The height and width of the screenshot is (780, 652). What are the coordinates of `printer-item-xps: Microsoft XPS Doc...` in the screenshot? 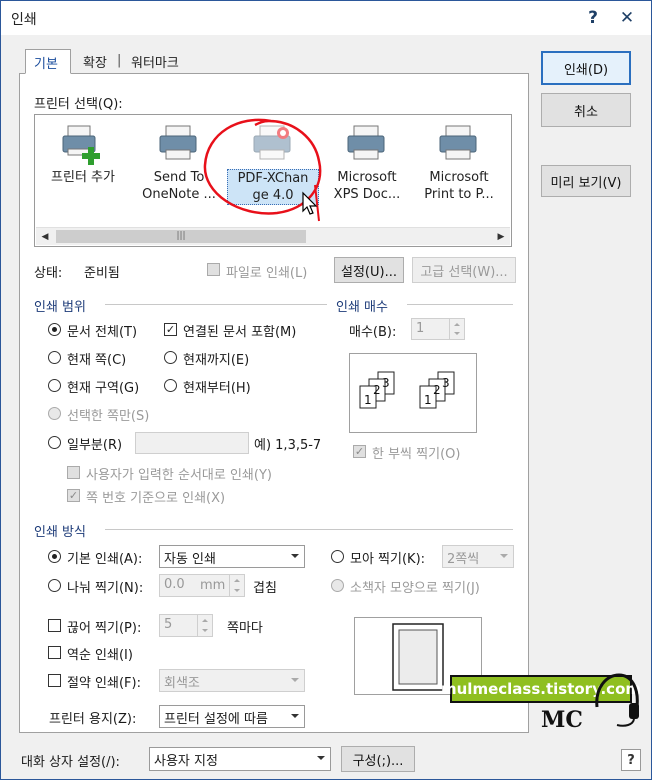 It's located at (367, 174).